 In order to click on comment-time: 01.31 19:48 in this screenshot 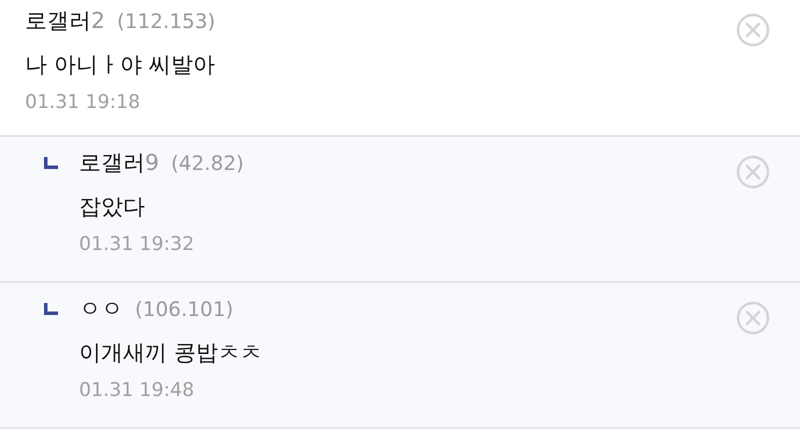, I will do `click(137, 390)`.